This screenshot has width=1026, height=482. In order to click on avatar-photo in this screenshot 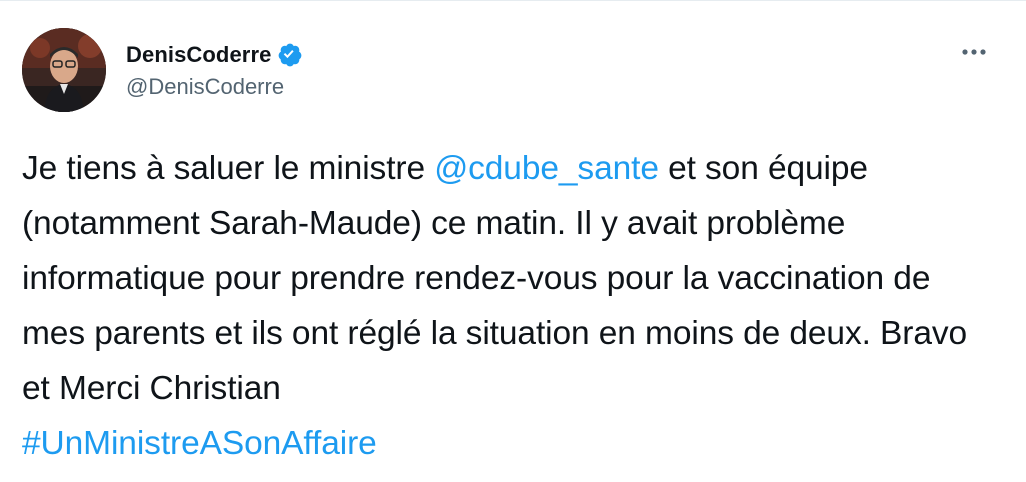, I will do `click(64, 70)`.